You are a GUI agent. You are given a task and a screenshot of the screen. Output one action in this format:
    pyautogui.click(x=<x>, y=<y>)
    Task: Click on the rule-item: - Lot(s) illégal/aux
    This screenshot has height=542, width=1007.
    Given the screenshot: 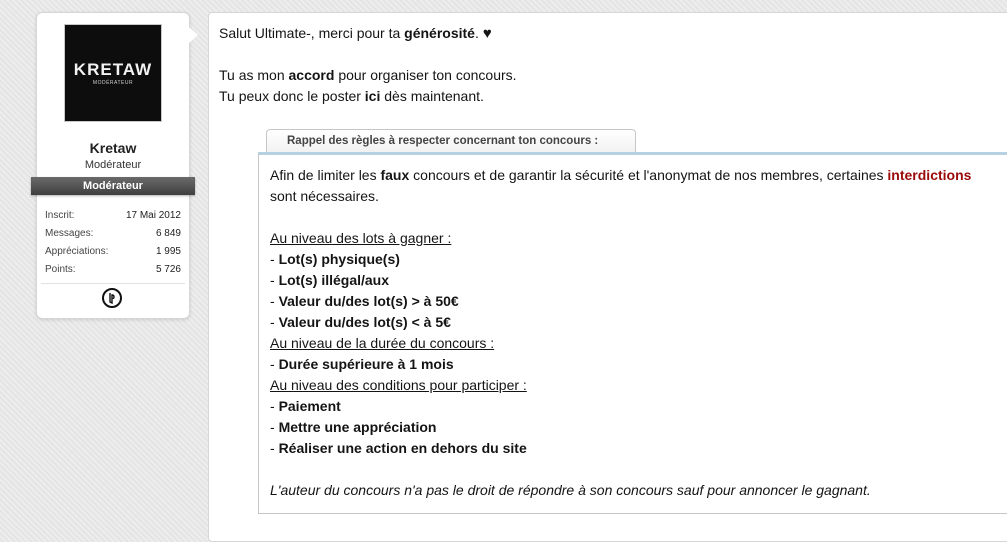 What is the action you would take?
    pyautogui.click(x=638, y=280)
    